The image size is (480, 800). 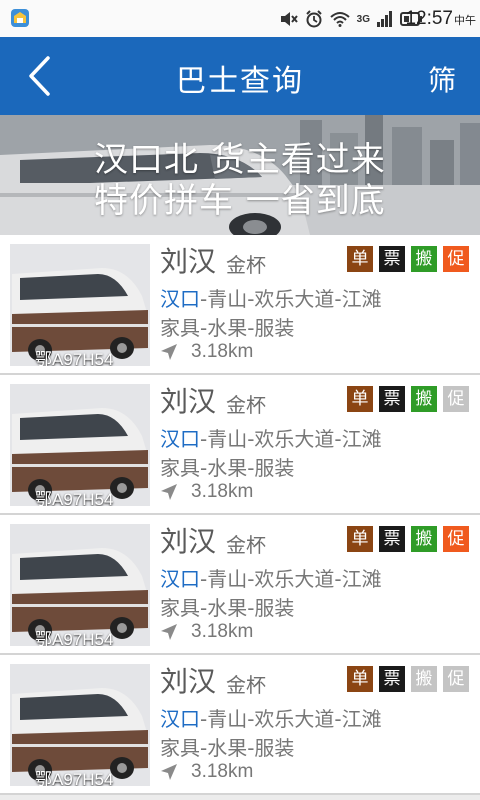 What do you see at coordinates (339, 19) in the screenshot?
I see `wifi-icon` at bounding box center [339, 19].